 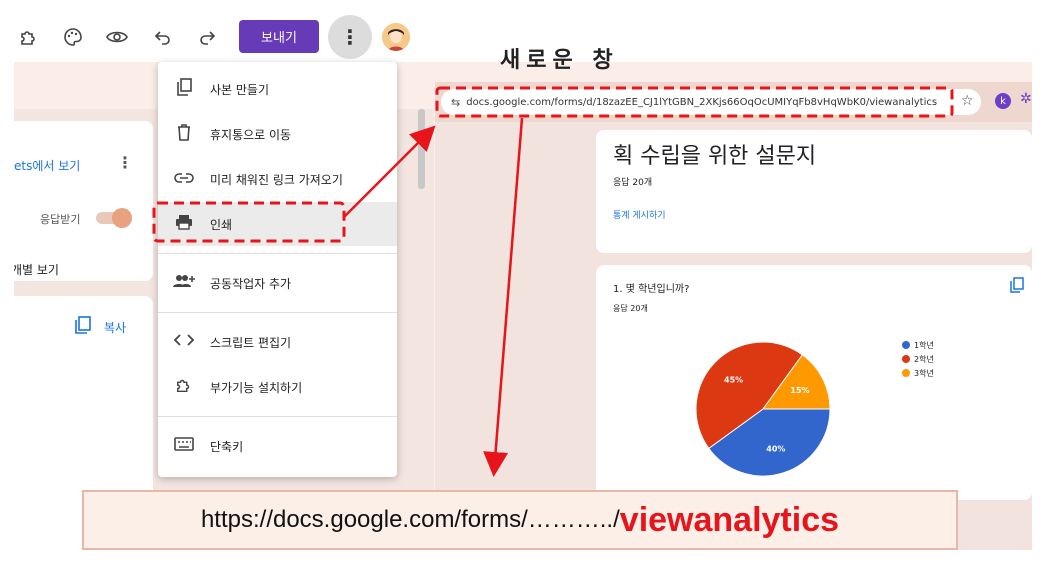 I want to click on menu-item-label: 사본 만들기, so click(x=240, y=89).